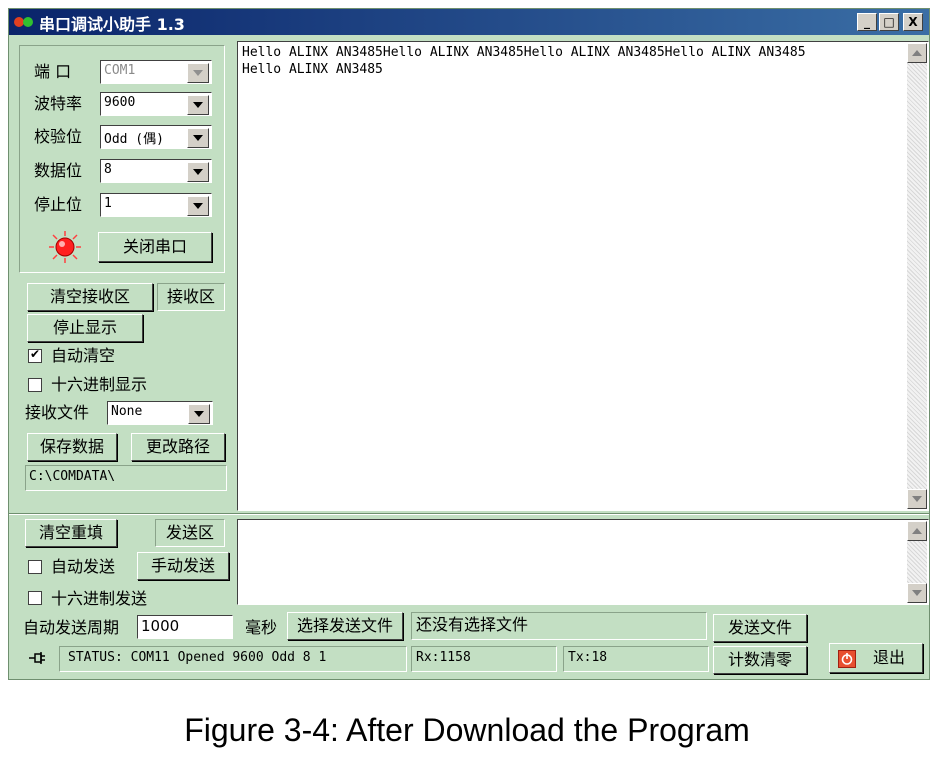 The image size is (934, 759). I want to click on auto-clear-label: 自动清空, so click(83, 355).